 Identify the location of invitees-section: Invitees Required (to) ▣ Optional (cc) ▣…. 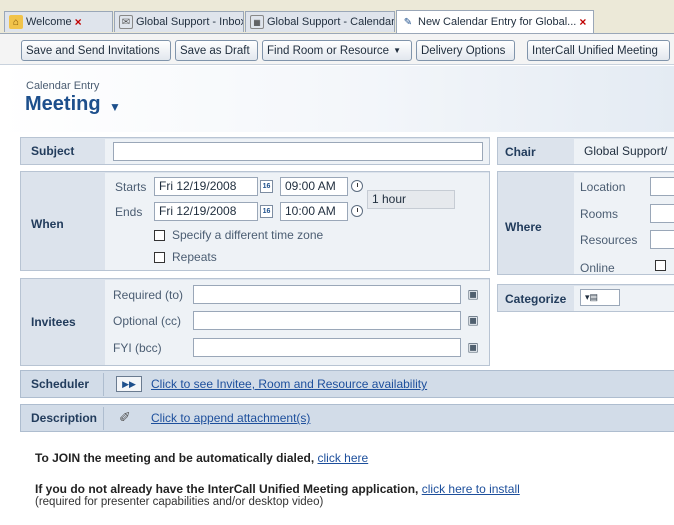
(255, 322).